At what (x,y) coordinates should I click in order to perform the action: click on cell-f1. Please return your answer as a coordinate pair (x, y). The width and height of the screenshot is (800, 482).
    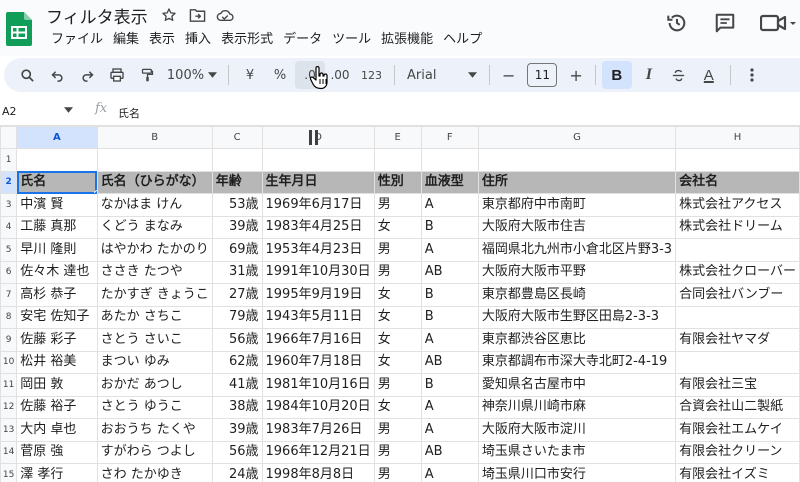
    Looking at the image, I should click on (449, 160).